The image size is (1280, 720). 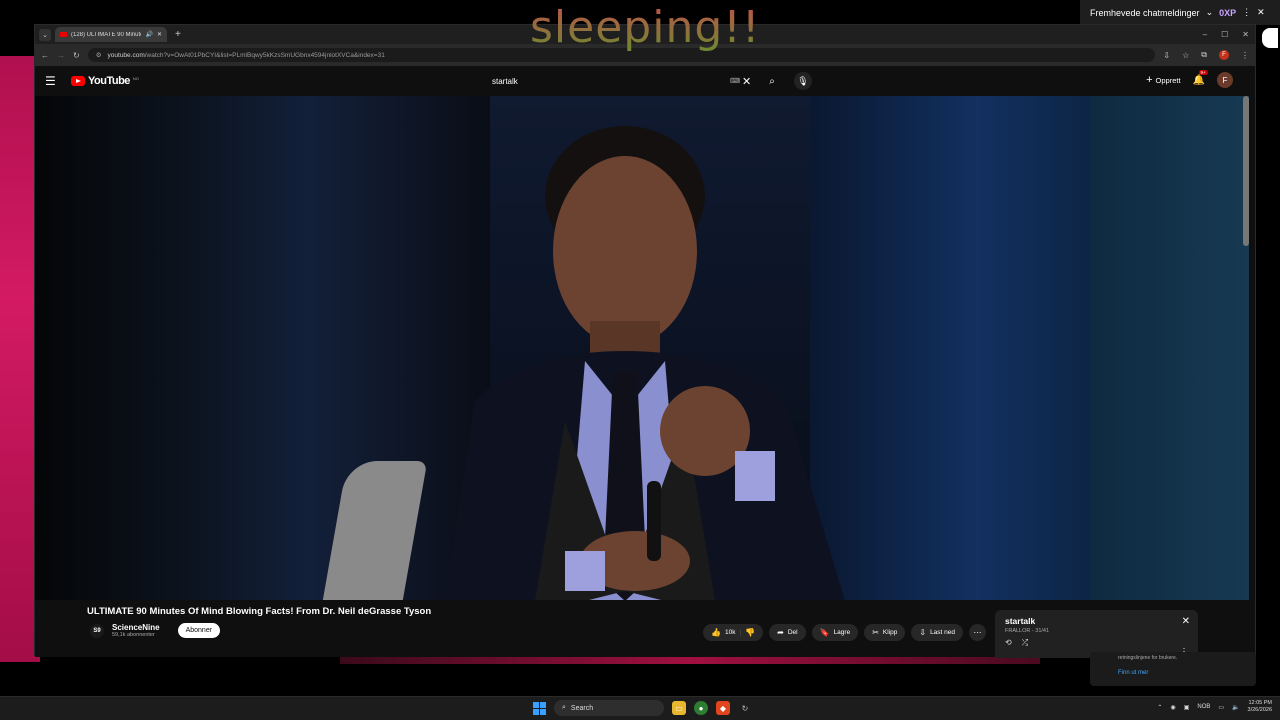 What do you see at coordinates (582, 708) in the screenshot?
I see `taskbar-search-label: Search` at bounding box center [582, 708].